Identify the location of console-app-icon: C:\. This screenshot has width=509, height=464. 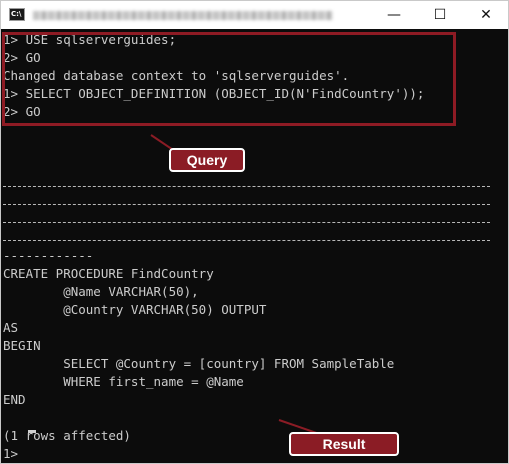
(17, 14).